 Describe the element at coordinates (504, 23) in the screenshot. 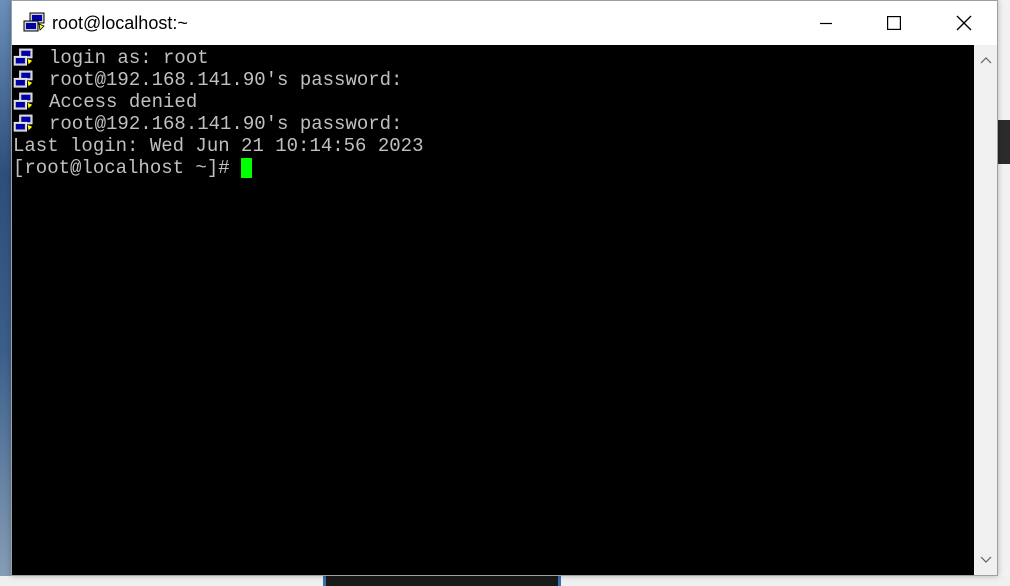

I see `title-bar: root@localhost:~` at that location.